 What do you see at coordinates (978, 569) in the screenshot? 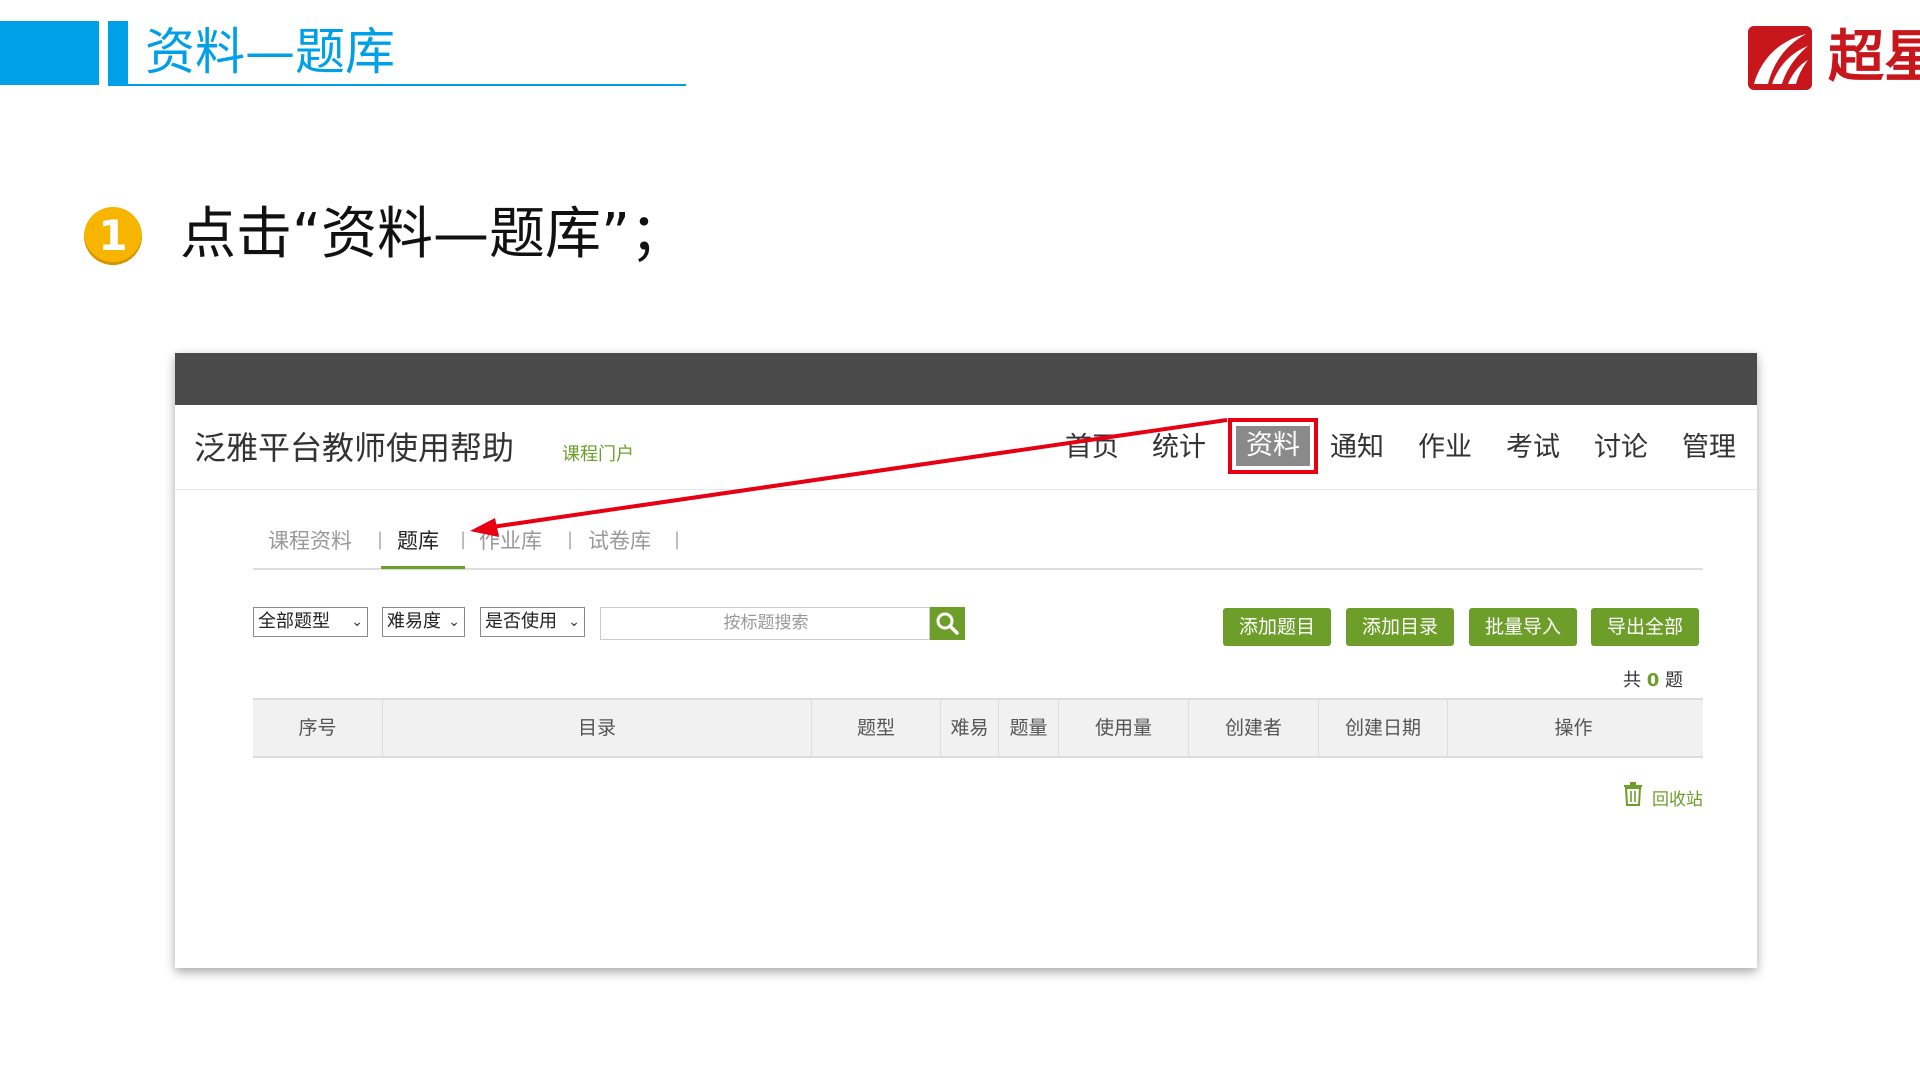
I see `subtab-baseline` at bounding box center [978, 569].